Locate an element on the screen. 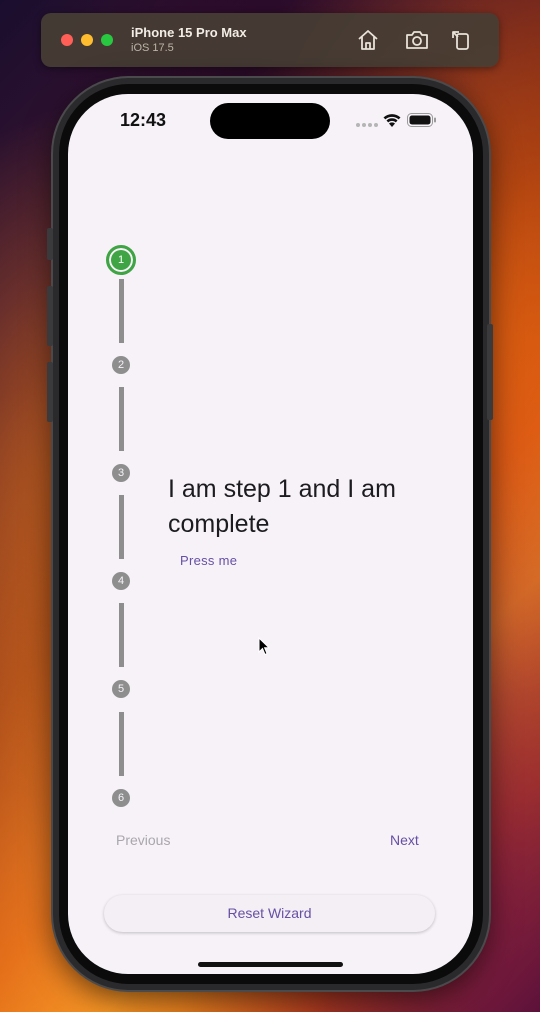  home-icon is located at coordinates (368, 40).